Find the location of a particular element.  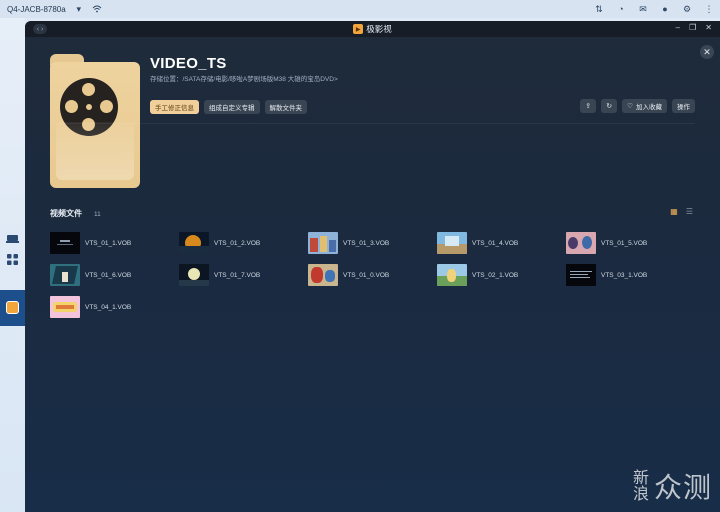

form-album-button: 组成自定义专辑 is located at coordinates (232, 107).